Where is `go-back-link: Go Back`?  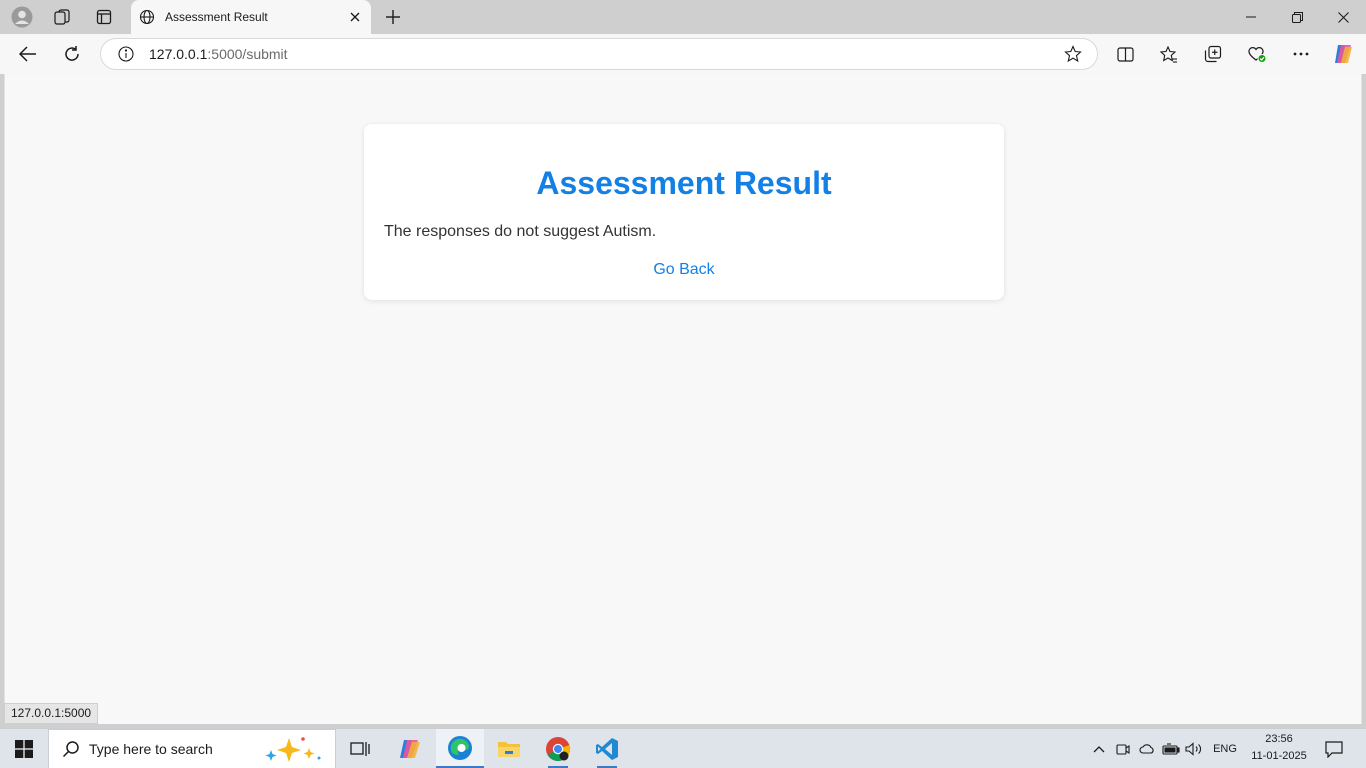
go-back-link: Go Back is located at coordinates (684, 270).